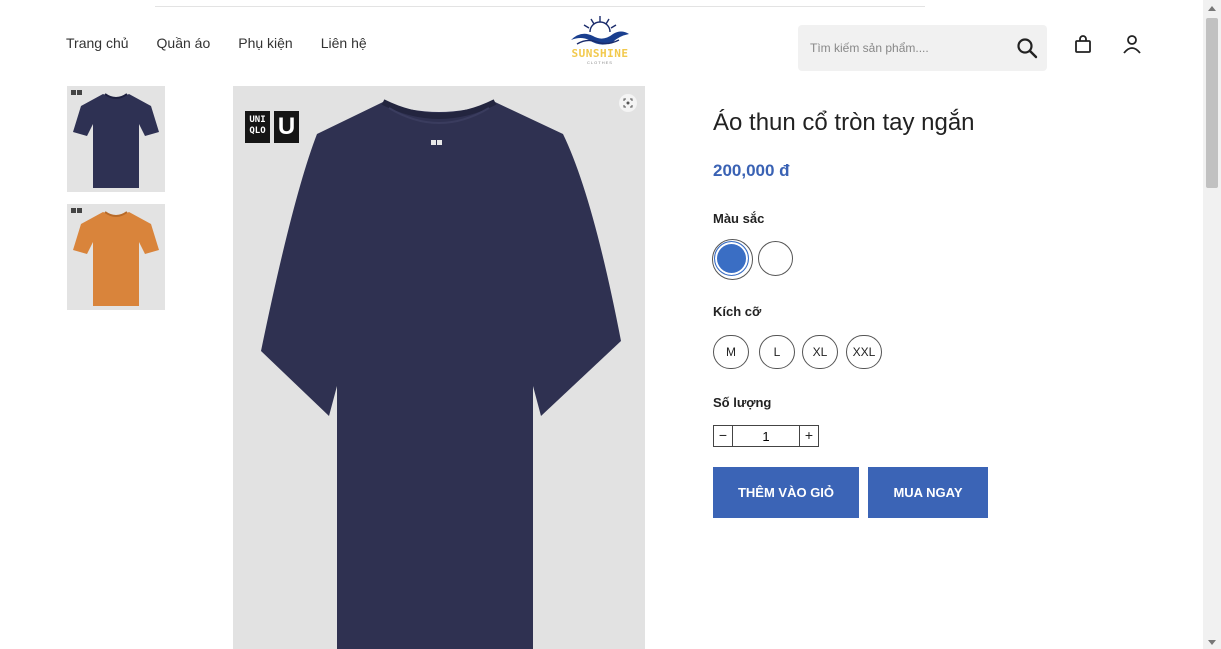 This screenshot has height=649, width=1221. What do you see at coordinates (286, 127) in the screenshot?
I see `uniqlo-u-mark: U` at bounding box center [286, 127].